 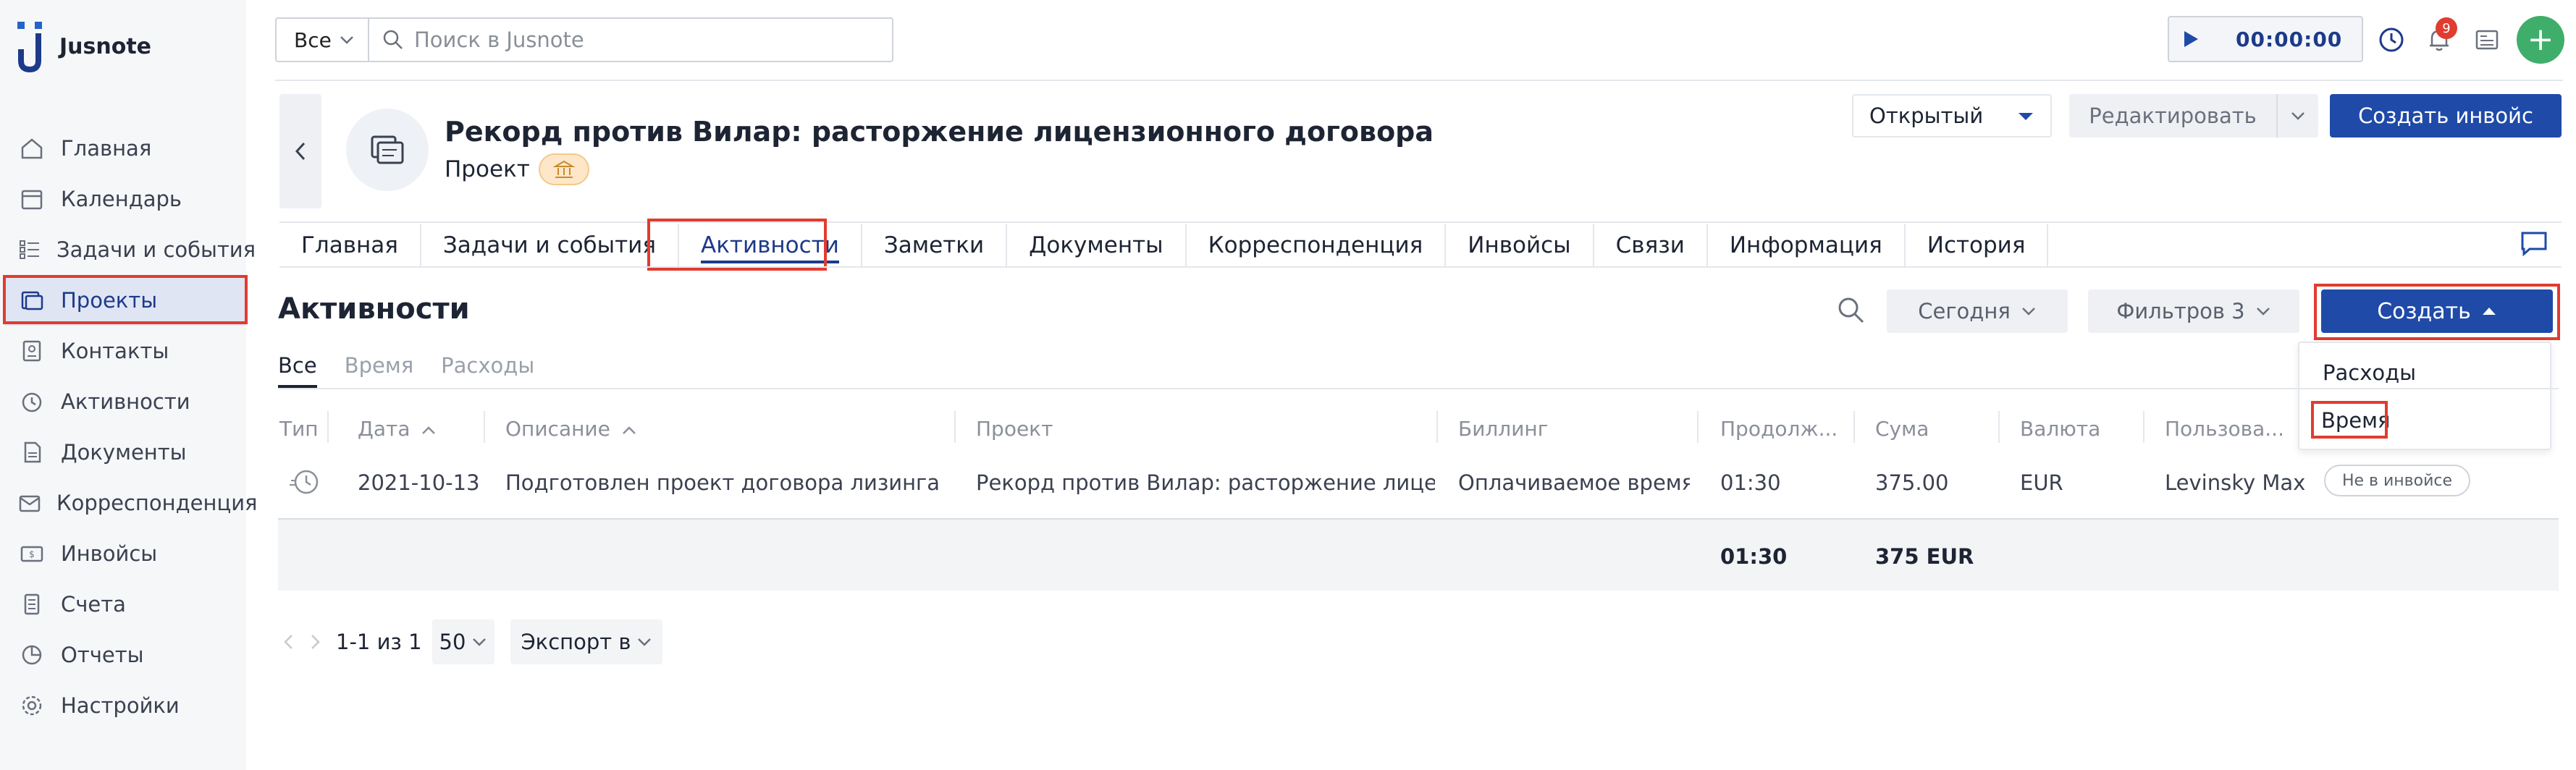 I want to click on accounts-icon, so click(x=31, y=605).